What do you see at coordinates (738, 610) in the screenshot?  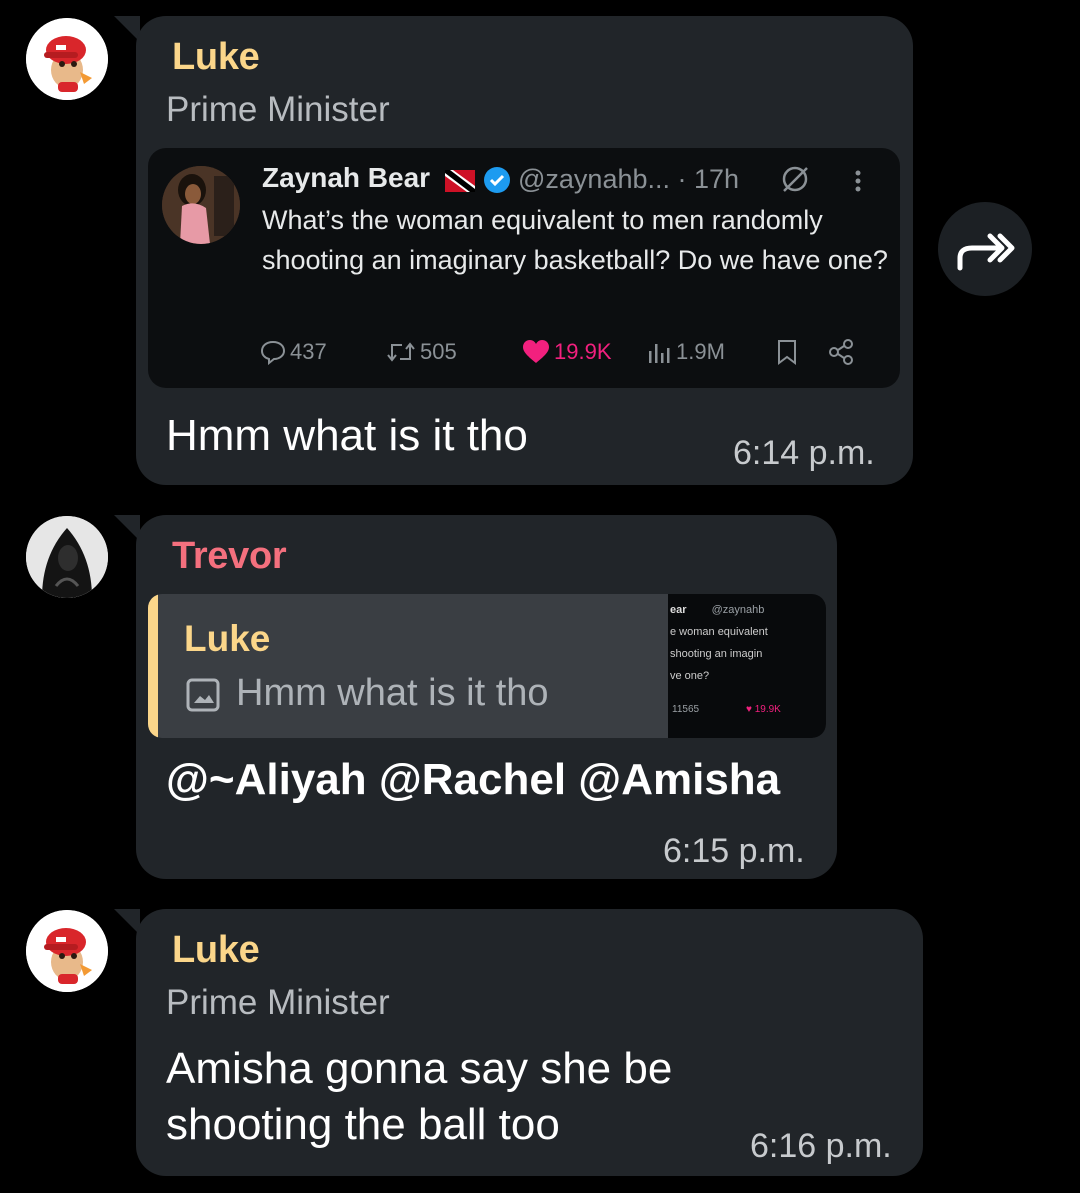 I see `thumb-handle: @zaynahb` at bounding box center [738, 610].